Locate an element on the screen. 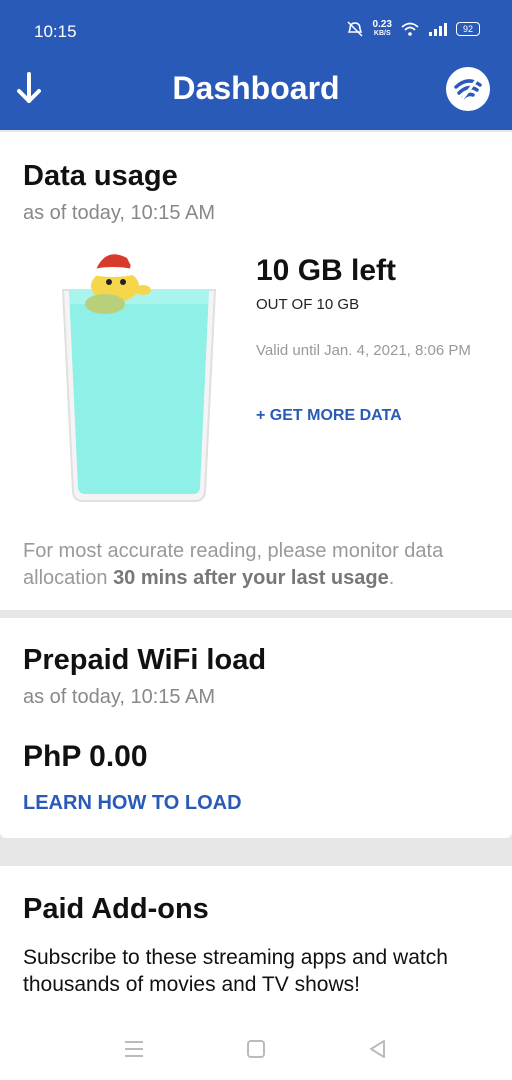  data-usage-as-of: as of today, 10:15 AM is located at coordinates (119, 213).